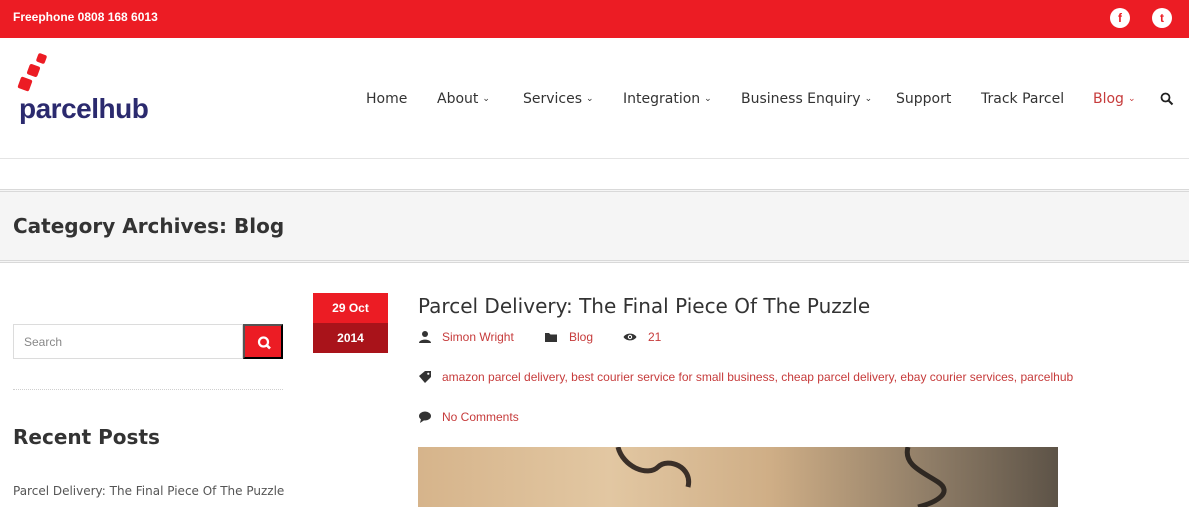 The height and width of the screenshot is (507, 1189). What do you see at coordinates (350, 308) in the screenshot?
I see `post-date-day: 29 Oct` at bounding box center [350, 308].